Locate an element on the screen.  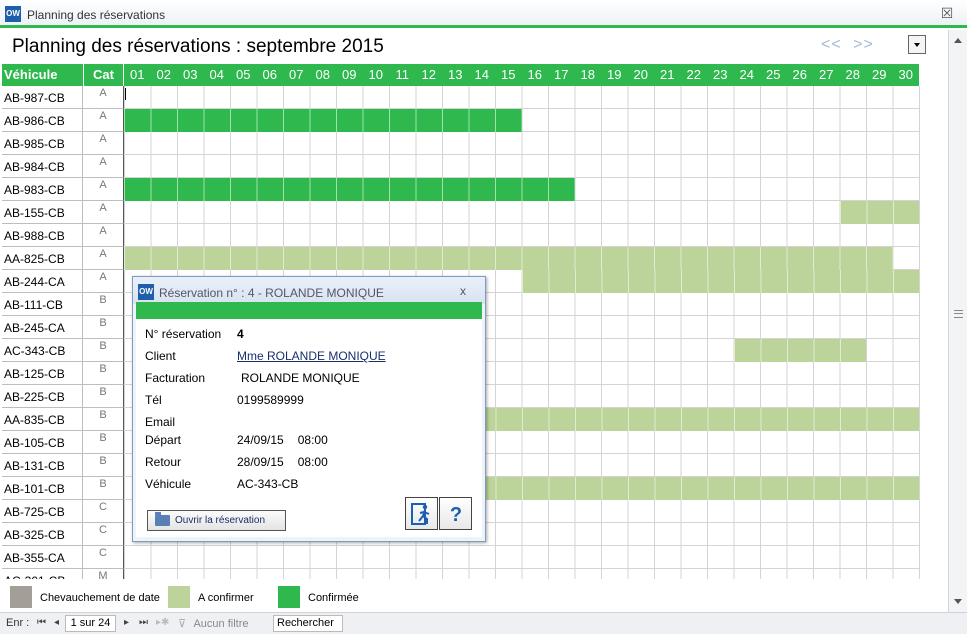
next-month-button: >> is located at coordinates (863, 45).